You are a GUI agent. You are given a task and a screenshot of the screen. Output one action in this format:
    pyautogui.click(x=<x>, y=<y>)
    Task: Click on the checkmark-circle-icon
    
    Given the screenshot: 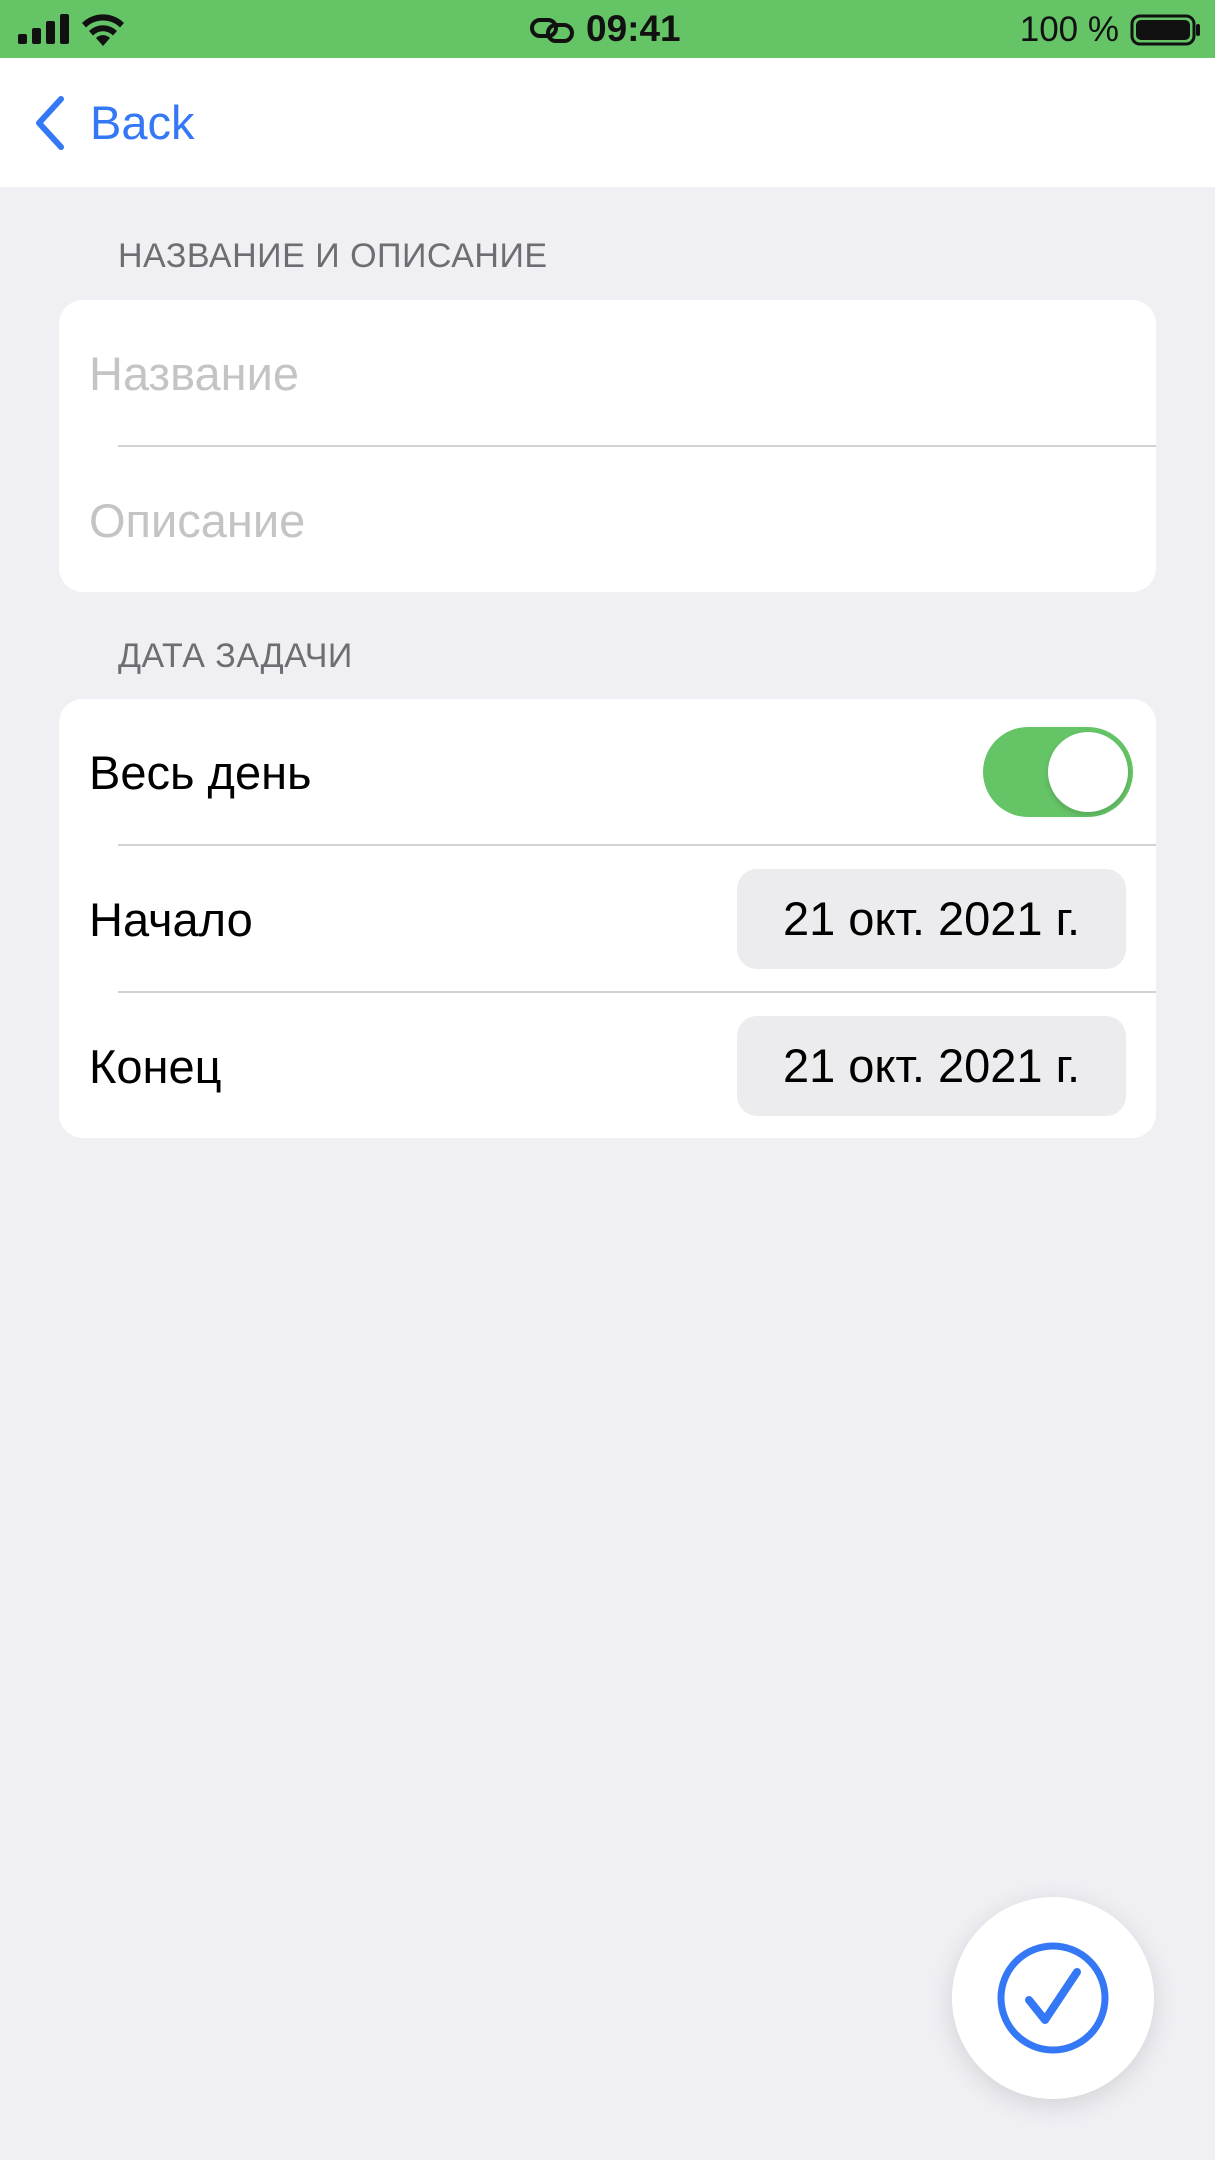 What is the action you would take?
    pyautogui.click(x=1053, y=1998)
    